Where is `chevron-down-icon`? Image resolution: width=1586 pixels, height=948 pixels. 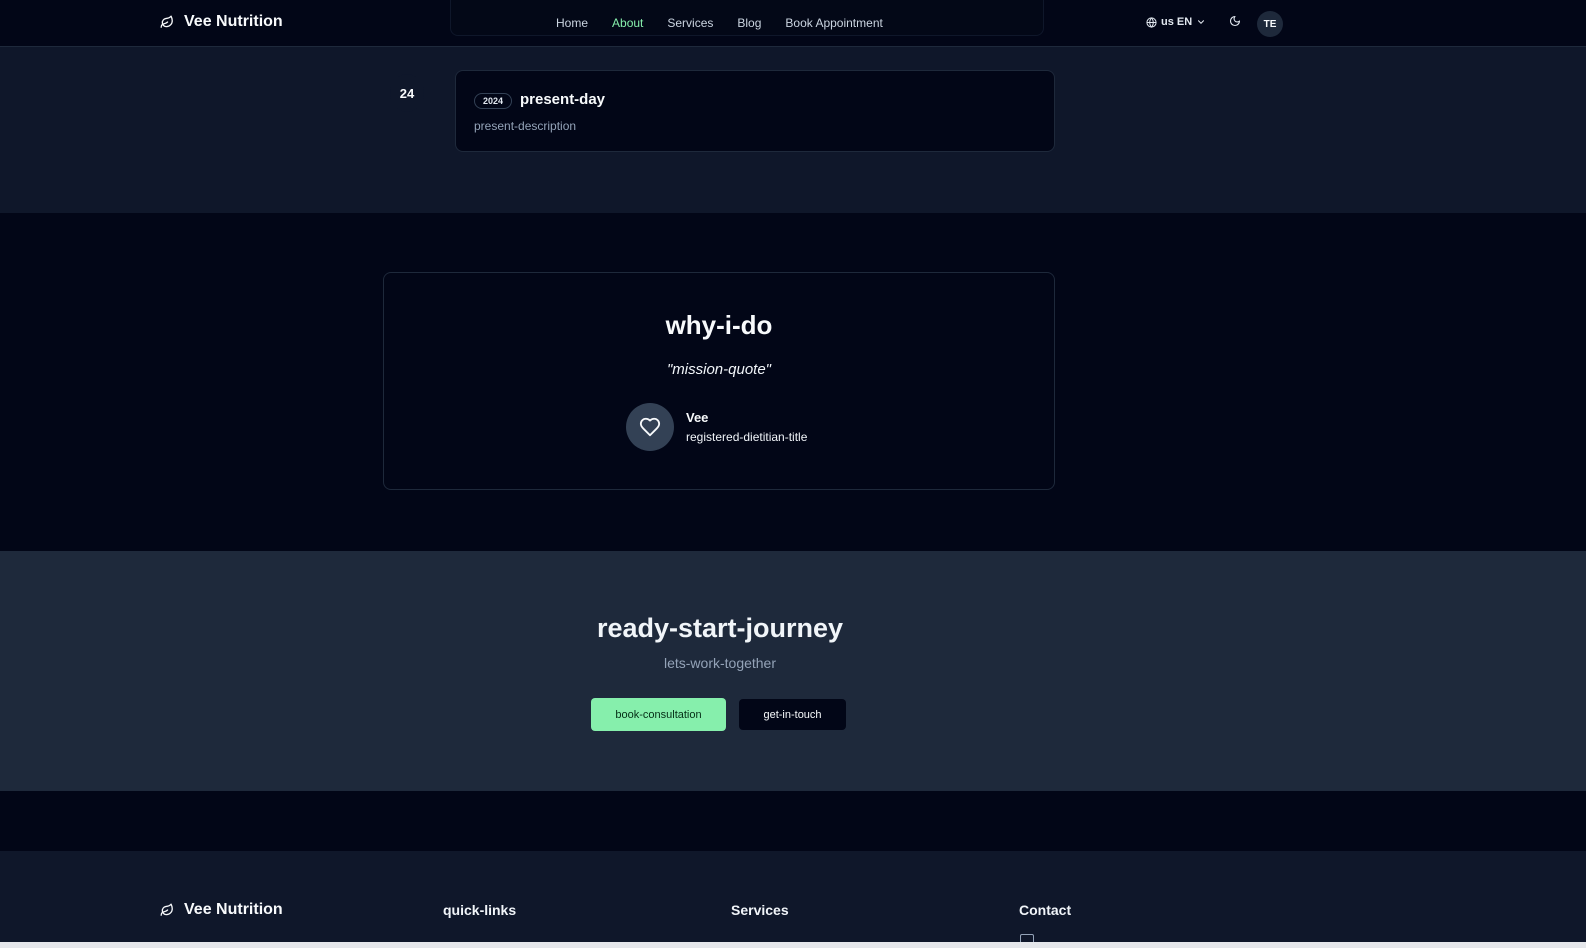
chevron-down-icon is located at coordinates (1201, 22).